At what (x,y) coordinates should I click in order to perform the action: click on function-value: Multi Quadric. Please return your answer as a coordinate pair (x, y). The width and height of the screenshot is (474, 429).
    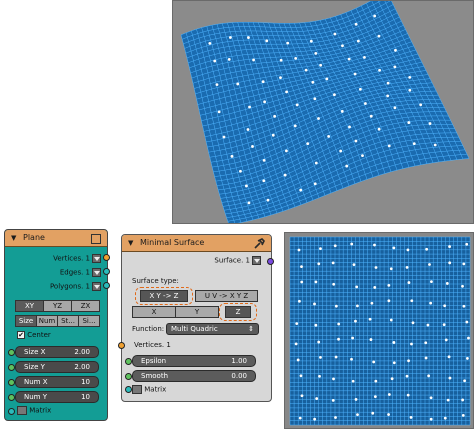
    Looking at the image, I should click on (194, 329).